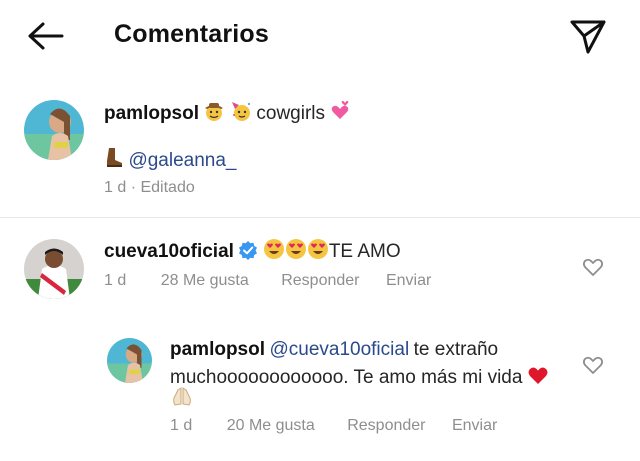  I want to click on comment-text-line-1: te extraño, so click(456, 349).